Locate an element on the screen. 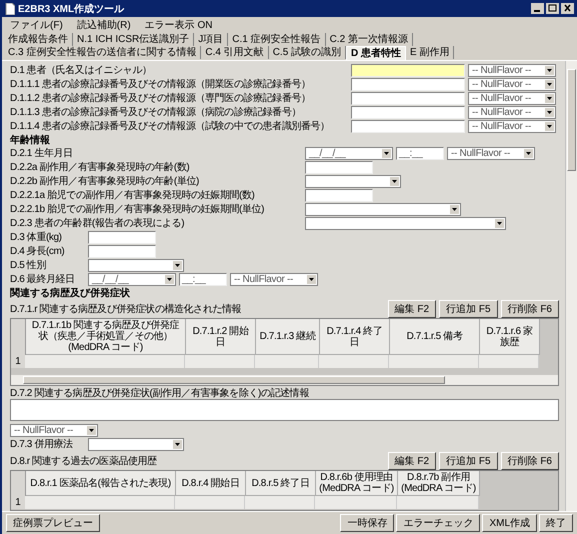 This screenshot has height=534, width=577. footer-button: エラーチェック is located at coordinates (438, 523).